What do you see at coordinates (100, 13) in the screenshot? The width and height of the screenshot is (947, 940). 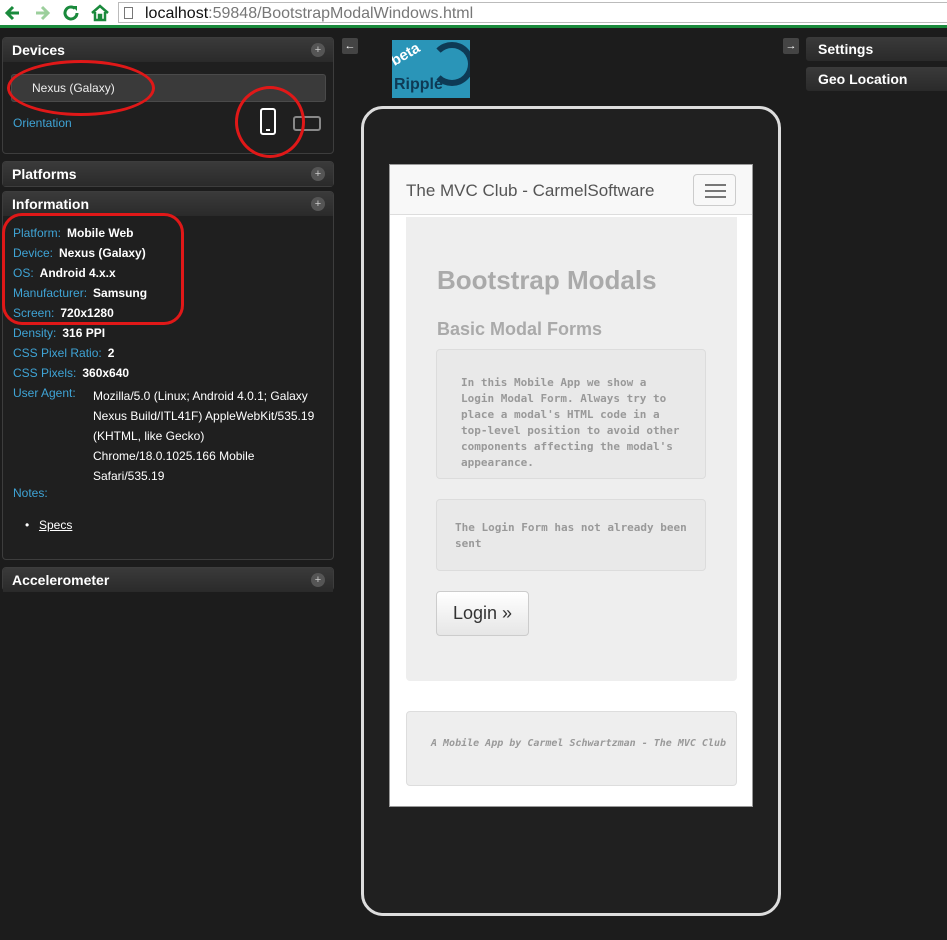 I see `home-icon` at bounding box center [100, 13].